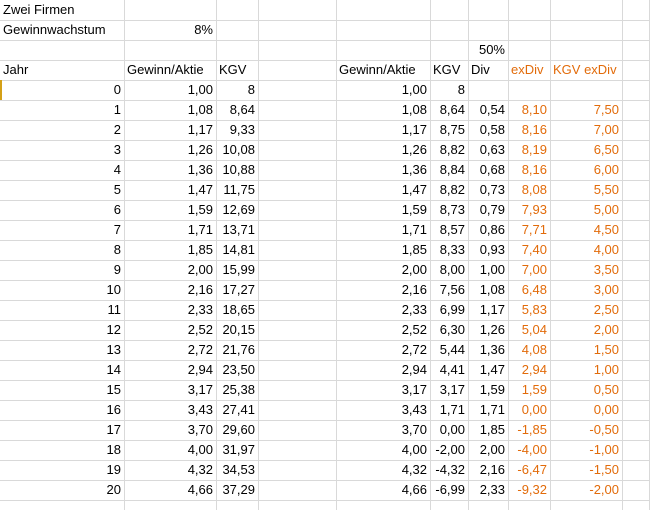 This screenshot has height=510, width=650. What do you see at coordinates (237, 330) in the screenshot?
I see `kgv-1-cell: 20,15` at bounding box center [237, 330].